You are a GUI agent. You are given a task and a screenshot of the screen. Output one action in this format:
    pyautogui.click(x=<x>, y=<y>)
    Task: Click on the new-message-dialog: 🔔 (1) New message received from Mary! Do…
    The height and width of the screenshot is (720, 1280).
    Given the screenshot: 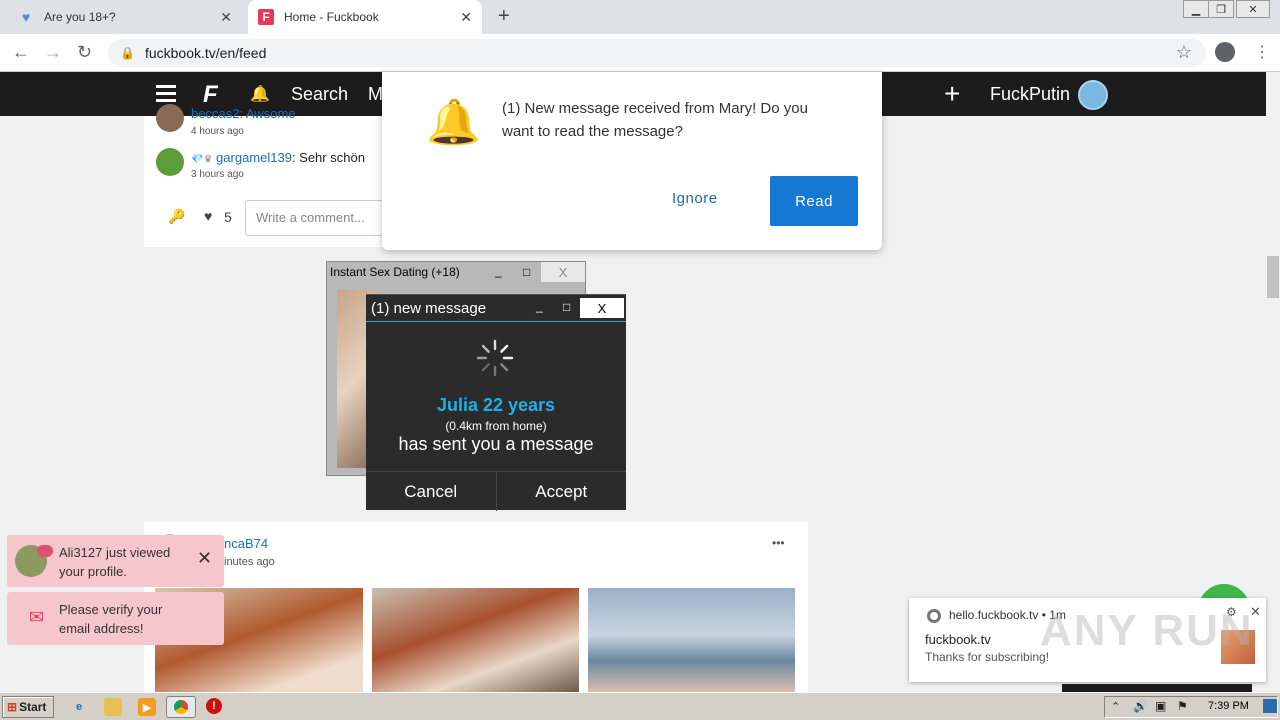 What is the action you would take?
    pyautogui.click(x=632, y=161)
    